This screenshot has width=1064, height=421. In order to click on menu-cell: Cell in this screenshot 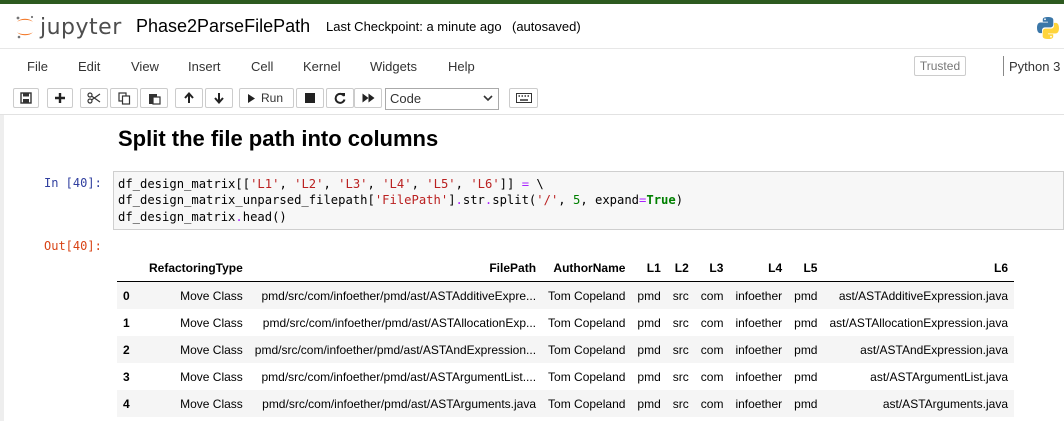, I will do `click(262, 66)`.